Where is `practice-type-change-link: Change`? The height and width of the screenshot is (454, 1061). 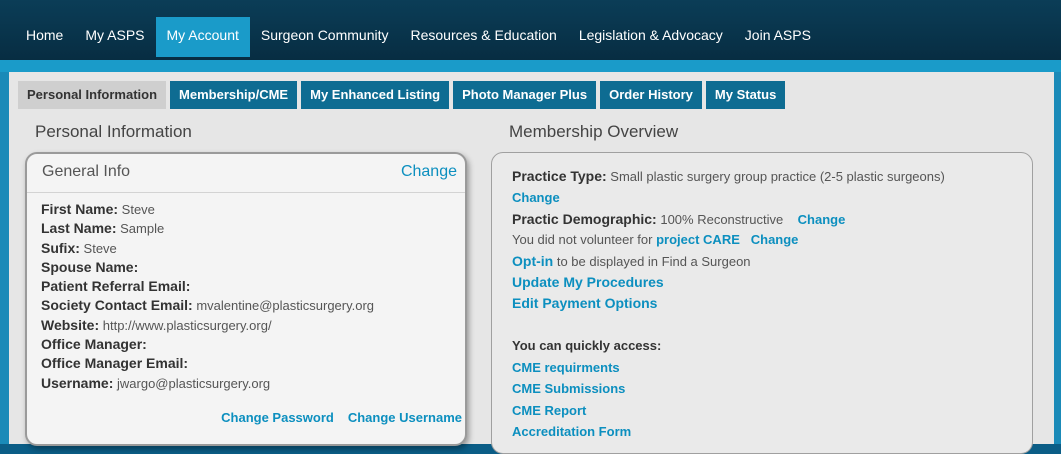 practice-type-change-link: Change is located at coordinates (536, 197).